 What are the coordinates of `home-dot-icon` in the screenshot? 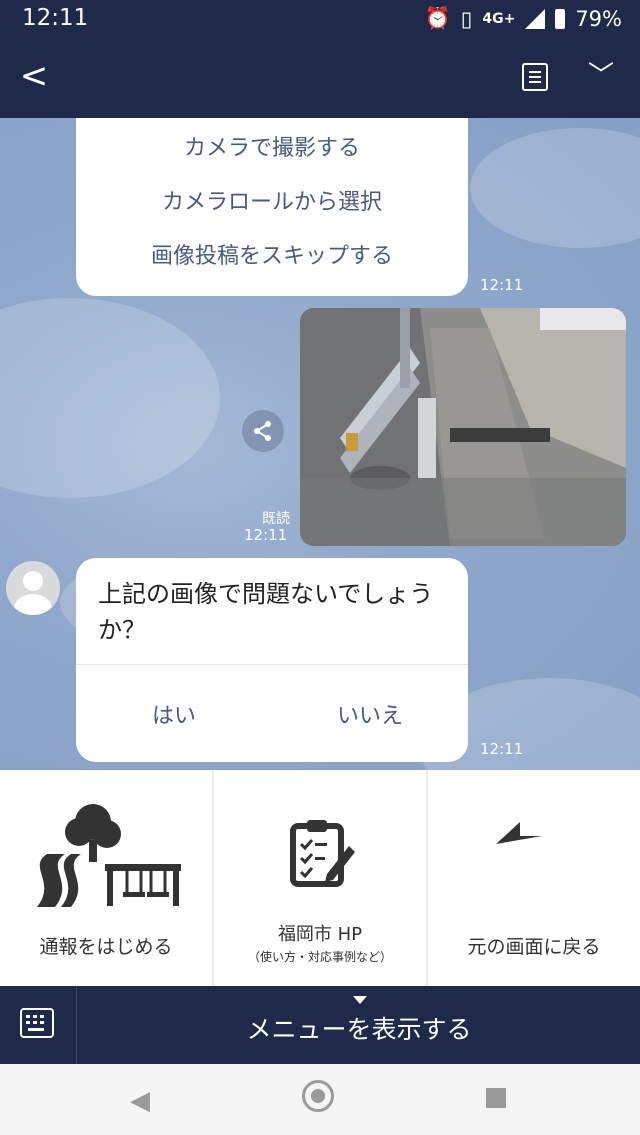 It's located at (318, 1096).